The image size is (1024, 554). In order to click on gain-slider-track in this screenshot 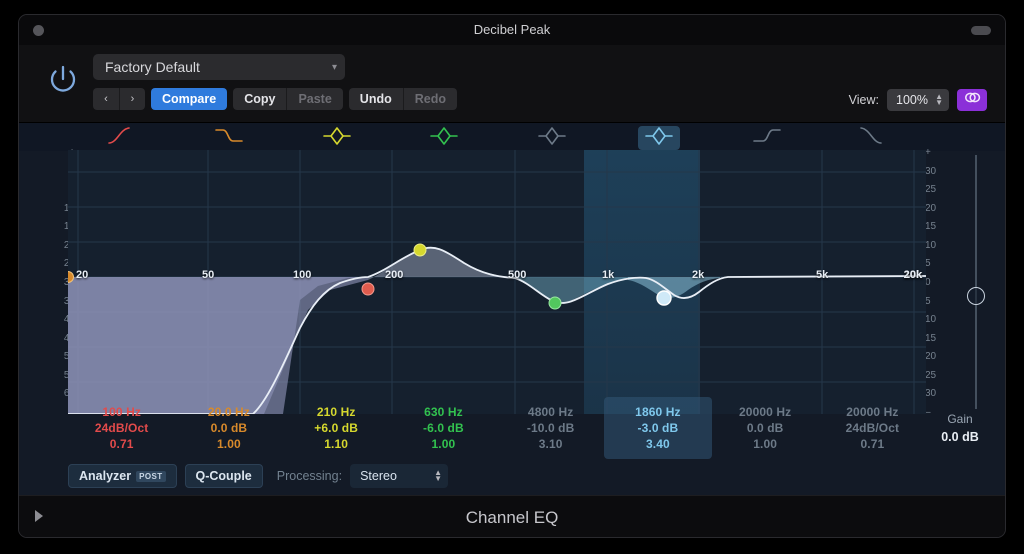, I will do `click(976, 282)`.